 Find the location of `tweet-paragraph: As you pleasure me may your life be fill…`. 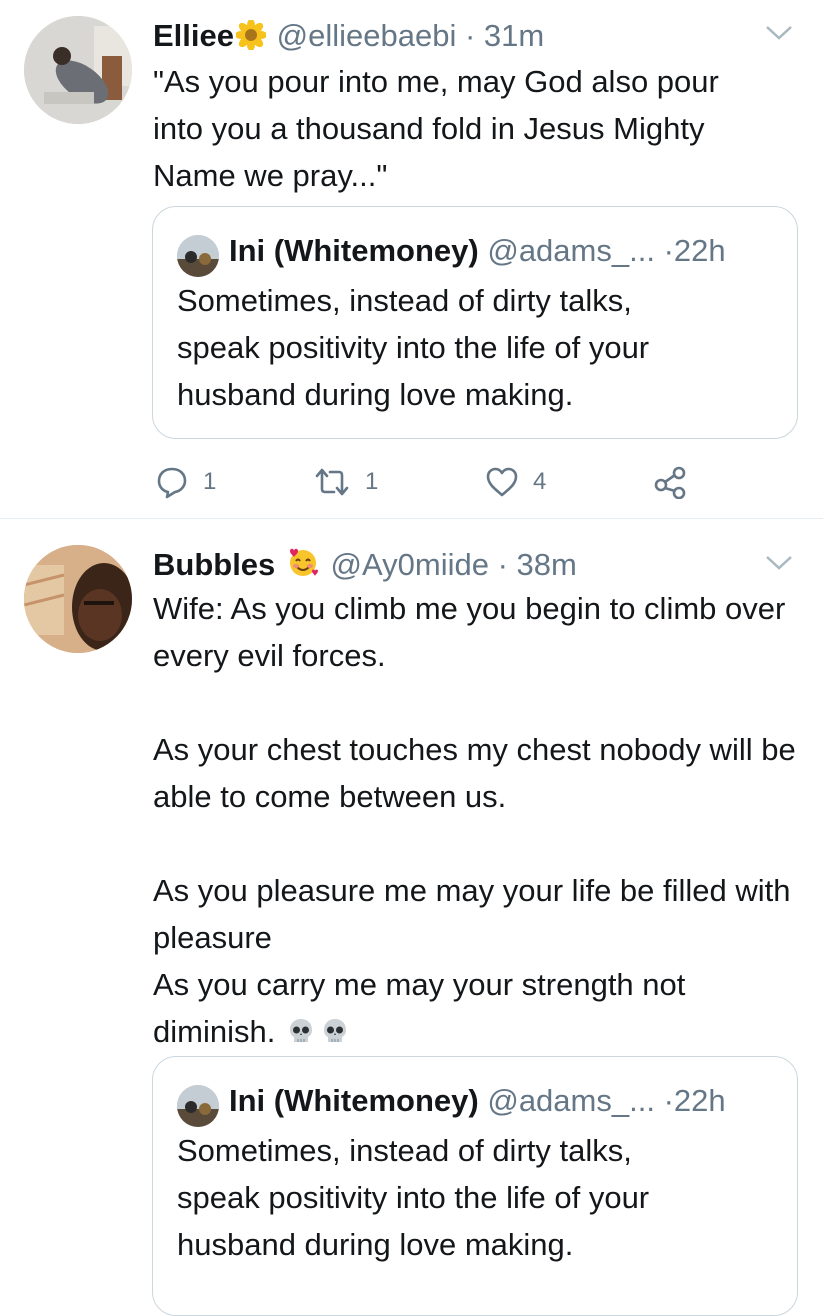

tweet-paragraph: As you pleasure me may your life be fill… is located at coordinates (472, 914).